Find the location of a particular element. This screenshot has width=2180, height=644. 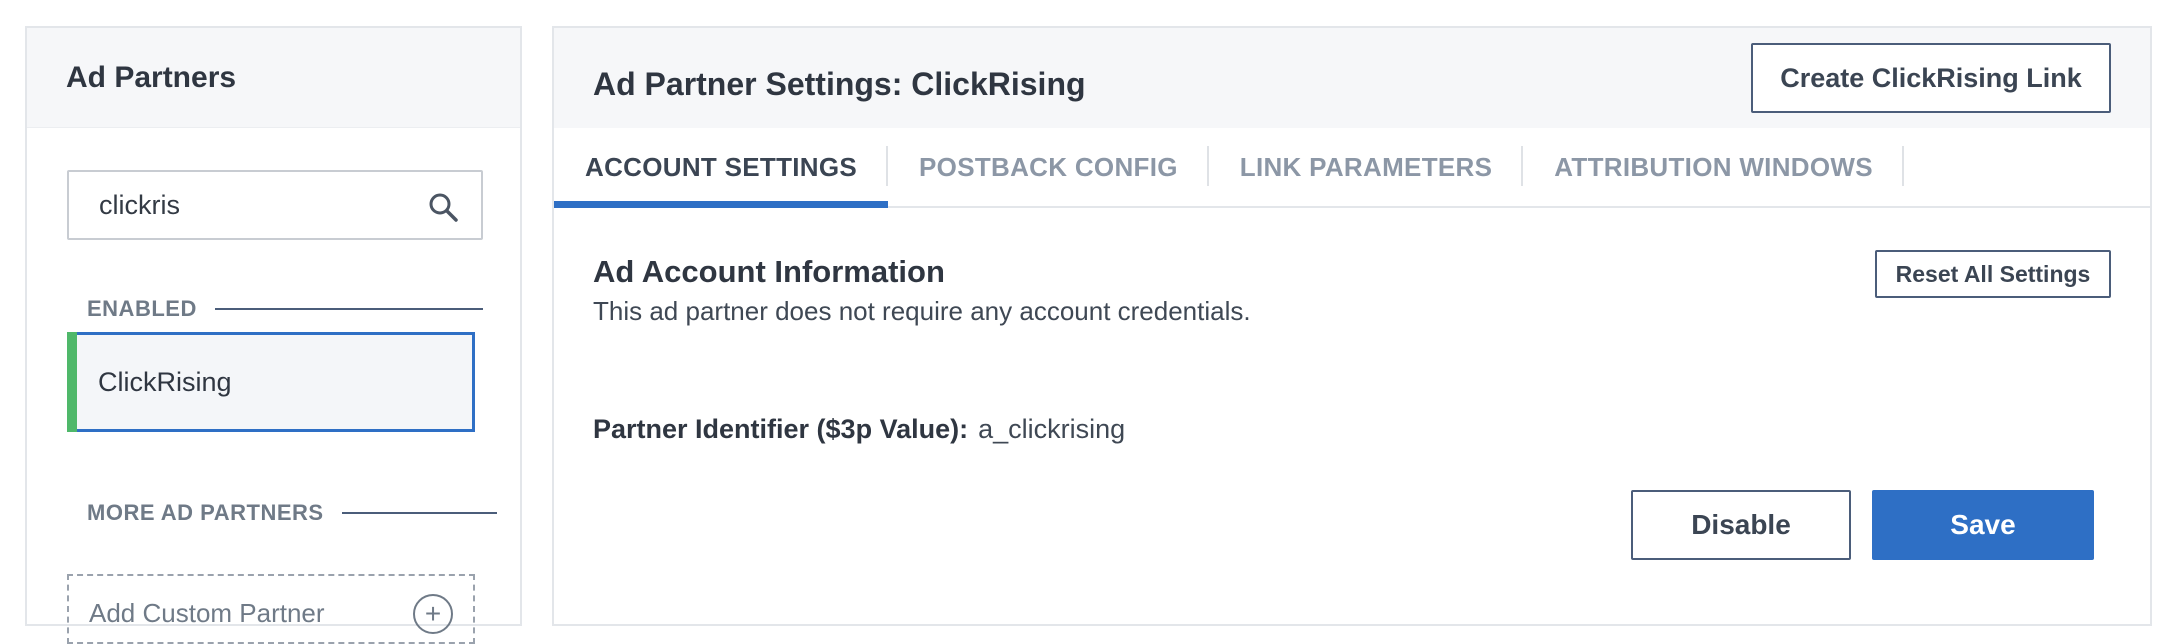

enabled-divider is located at coordinates (348, 309).